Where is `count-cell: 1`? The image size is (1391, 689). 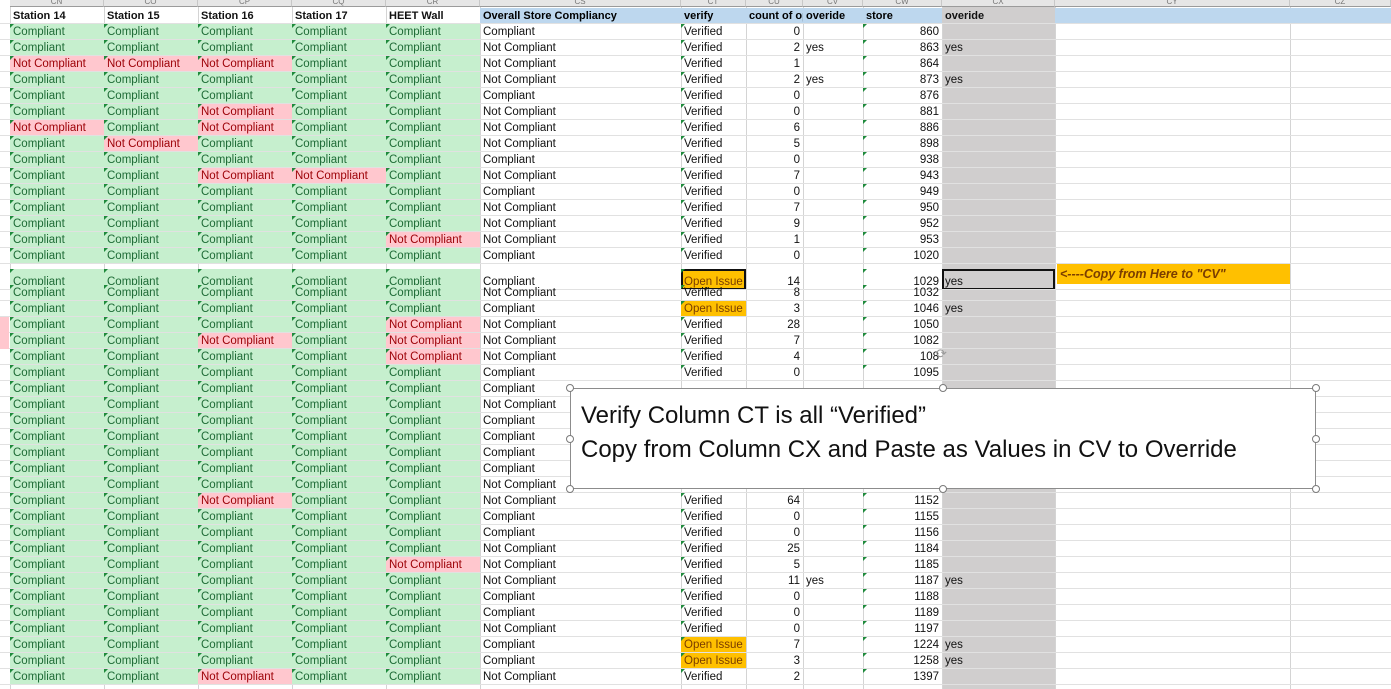 count-cell: 1 is located at coordinates (774, 240).